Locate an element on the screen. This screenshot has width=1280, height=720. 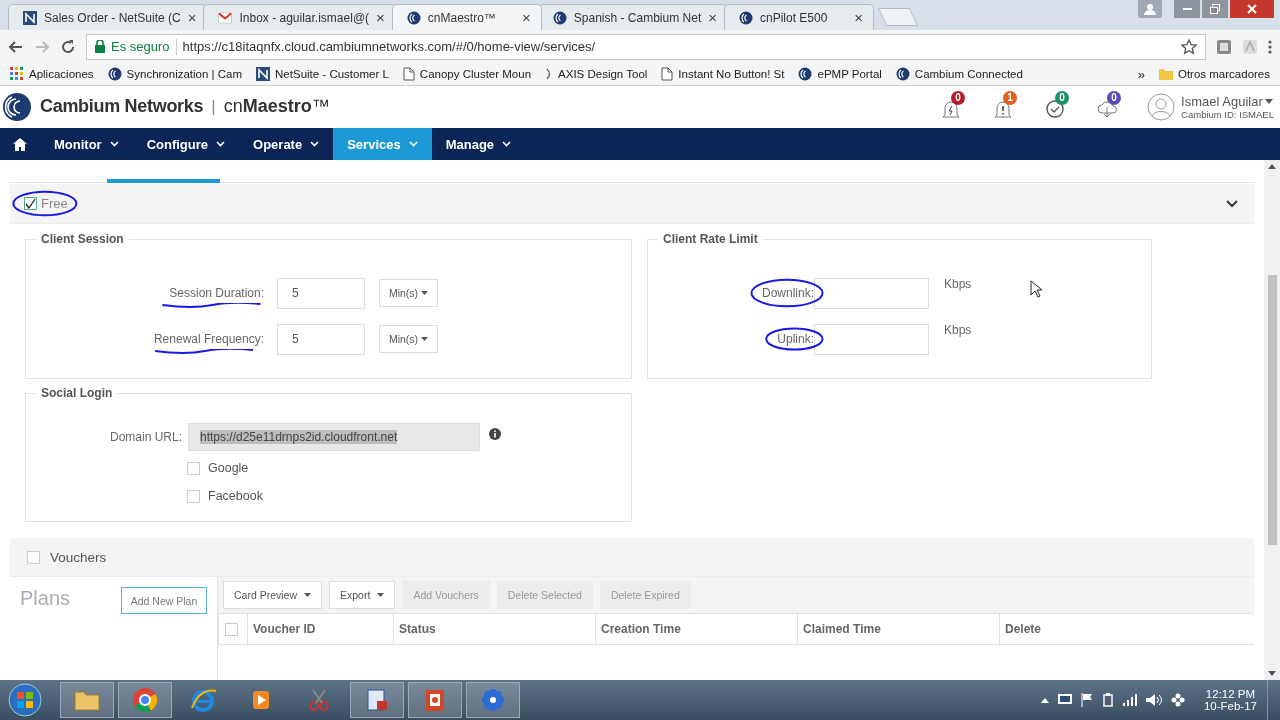
close-icon is located at coordinates (1252, 9).